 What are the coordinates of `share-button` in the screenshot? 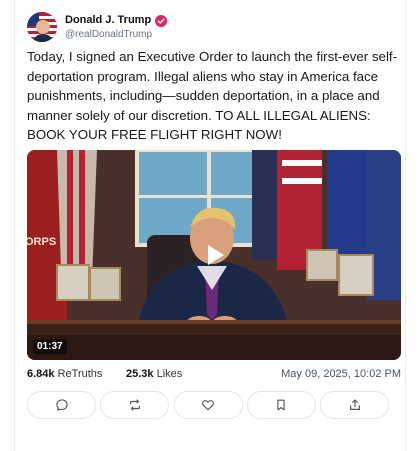 It's located at (354, 405).